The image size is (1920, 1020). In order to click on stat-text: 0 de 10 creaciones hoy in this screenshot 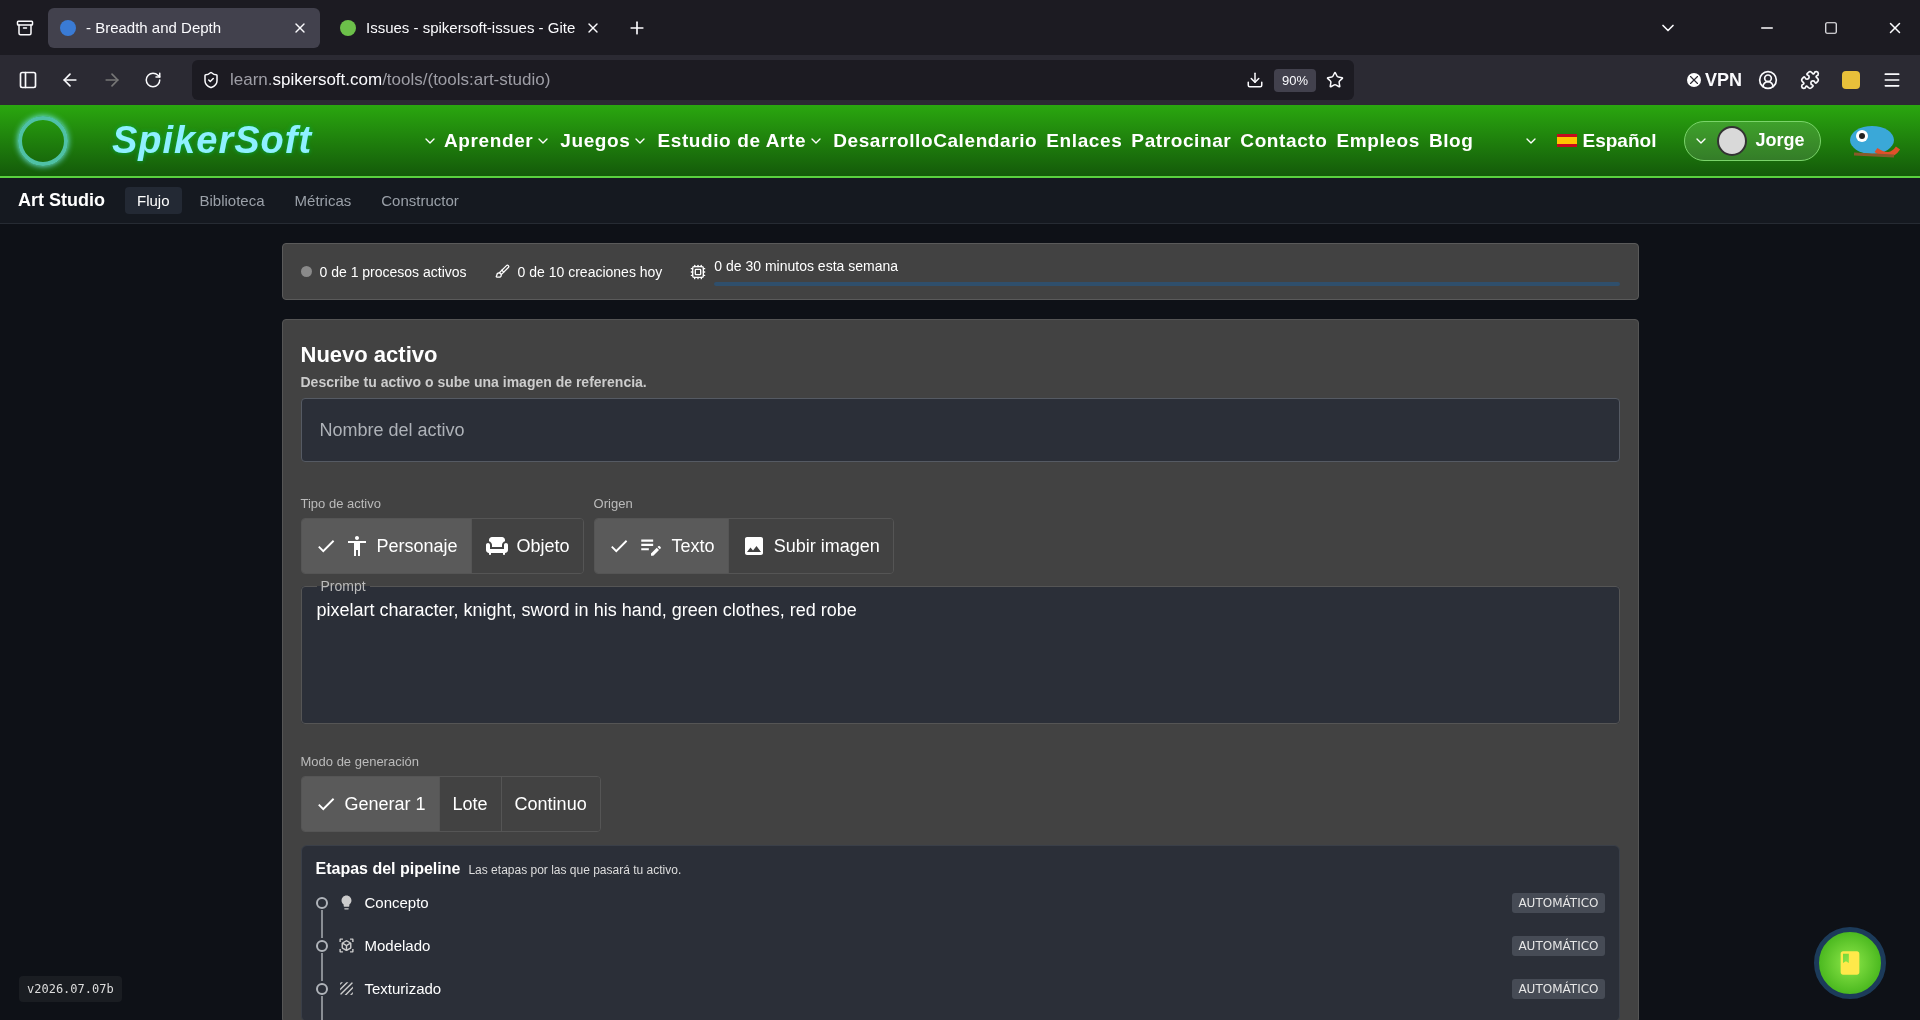, I will do `click(590, 271)`.